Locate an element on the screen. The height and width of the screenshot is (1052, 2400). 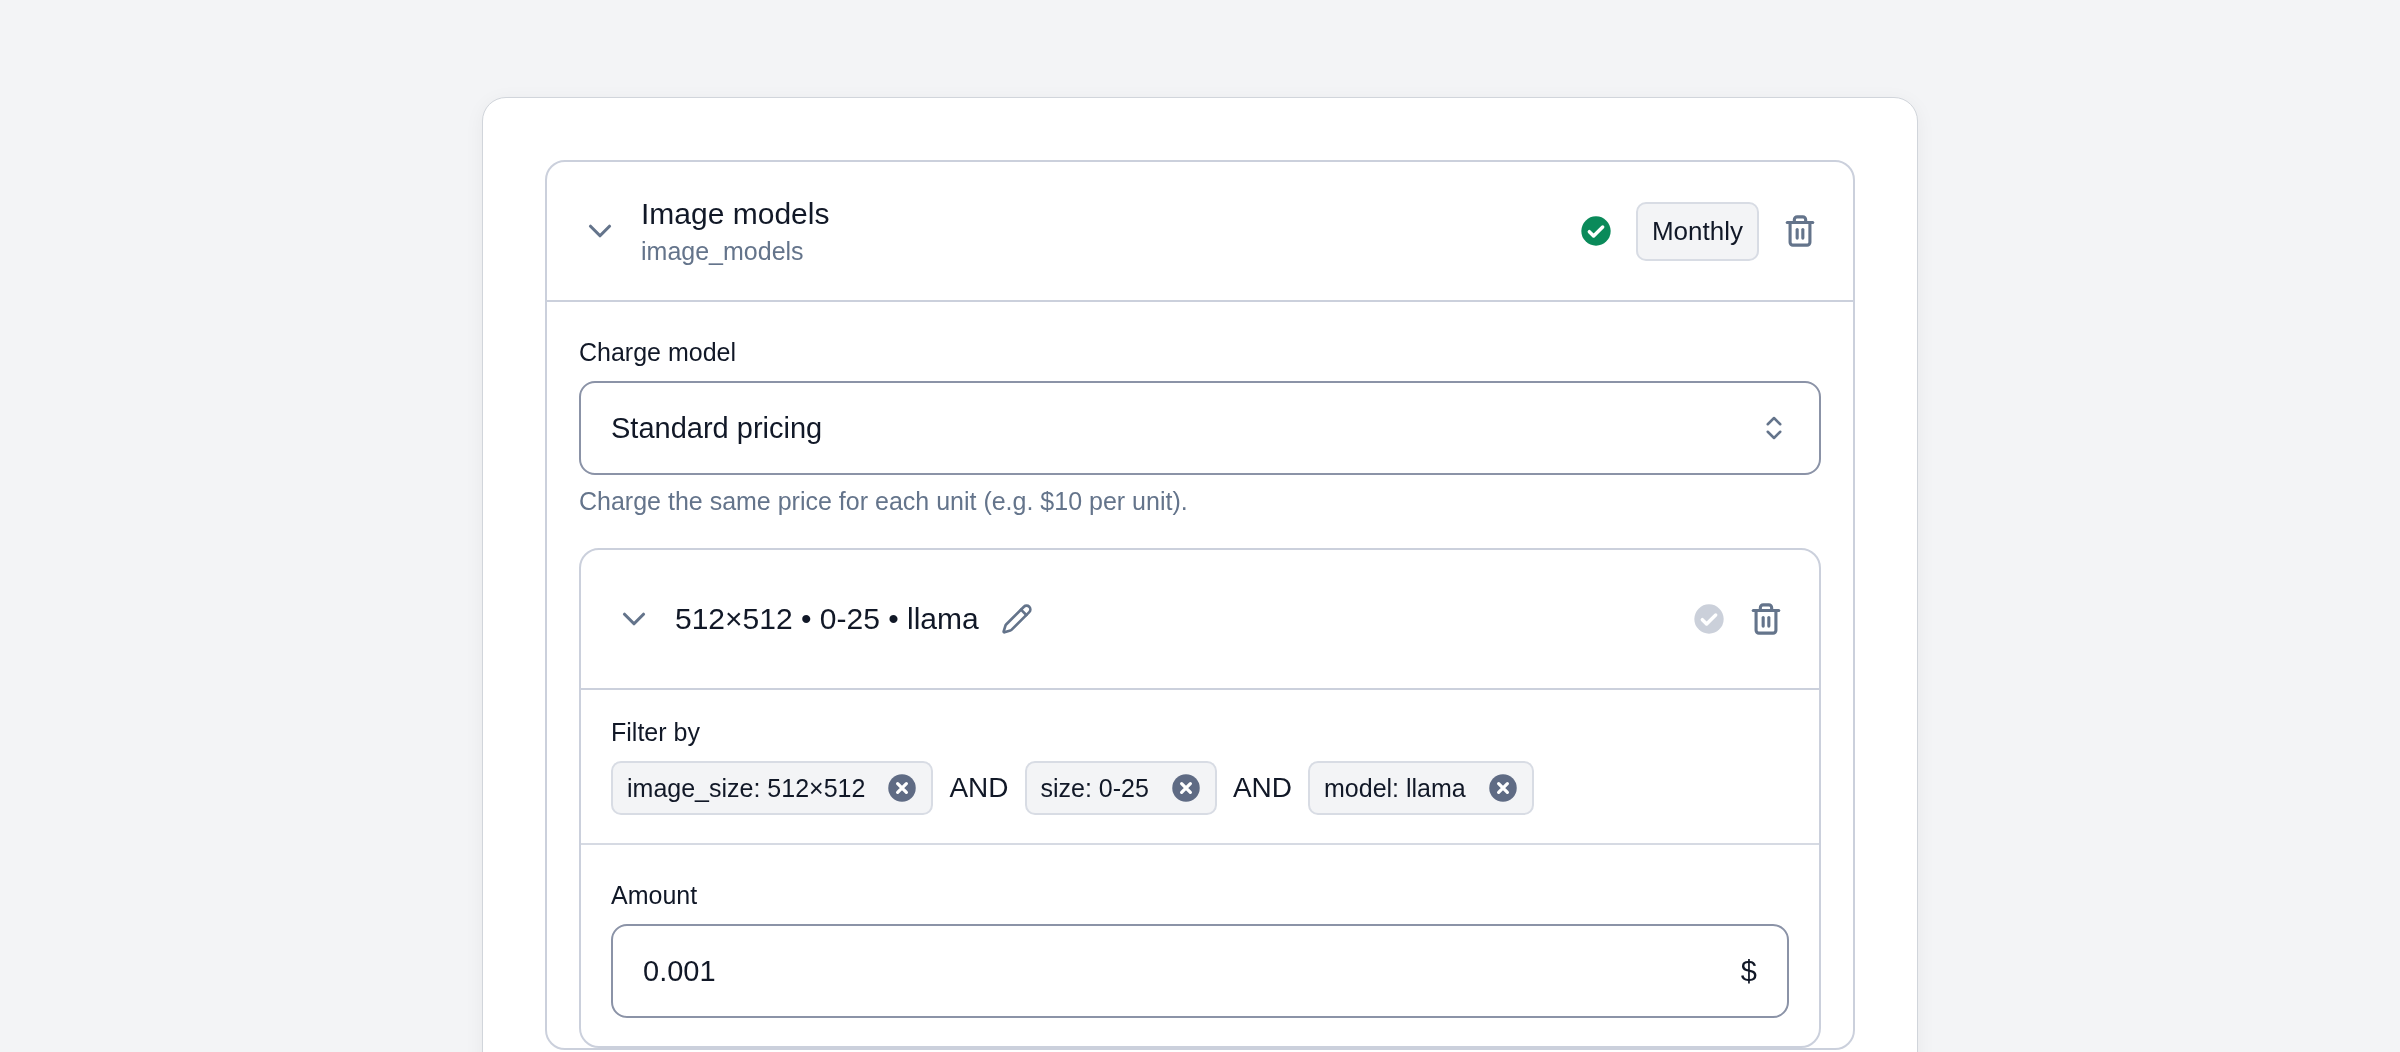
amount-field: 0.001 $ is located at coordinates (1200, 971).